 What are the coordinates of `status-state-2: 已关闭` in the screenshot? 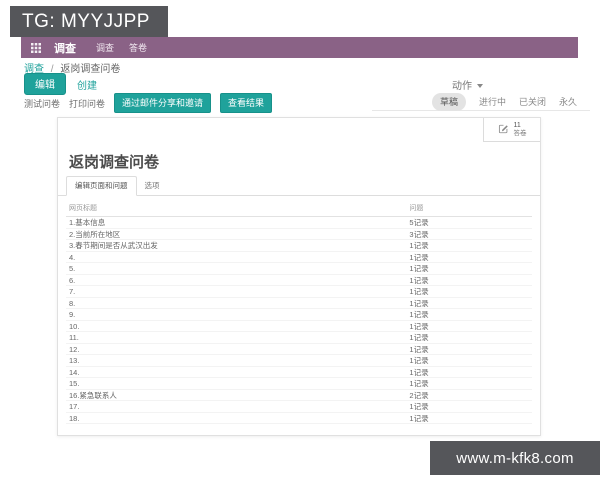 It's located at (532, 101).